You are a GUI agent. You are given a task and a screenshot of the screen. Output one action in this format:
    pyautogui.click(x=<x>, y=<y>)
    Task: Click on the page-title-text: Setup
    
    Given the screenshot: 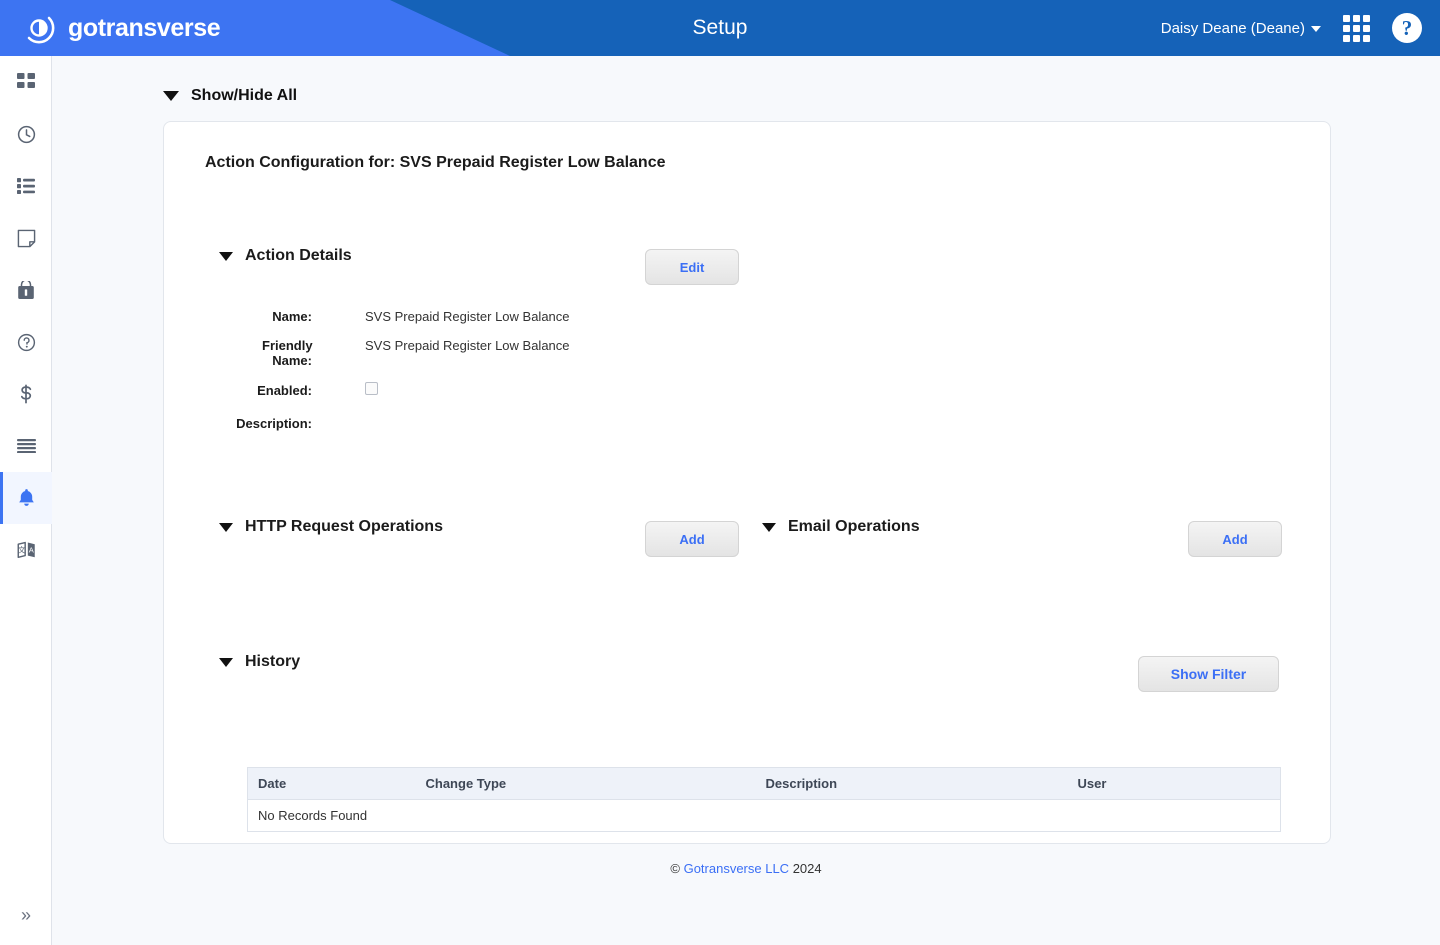 What is the action you would take?
    pyautogui.click(x=720, y=27)
    